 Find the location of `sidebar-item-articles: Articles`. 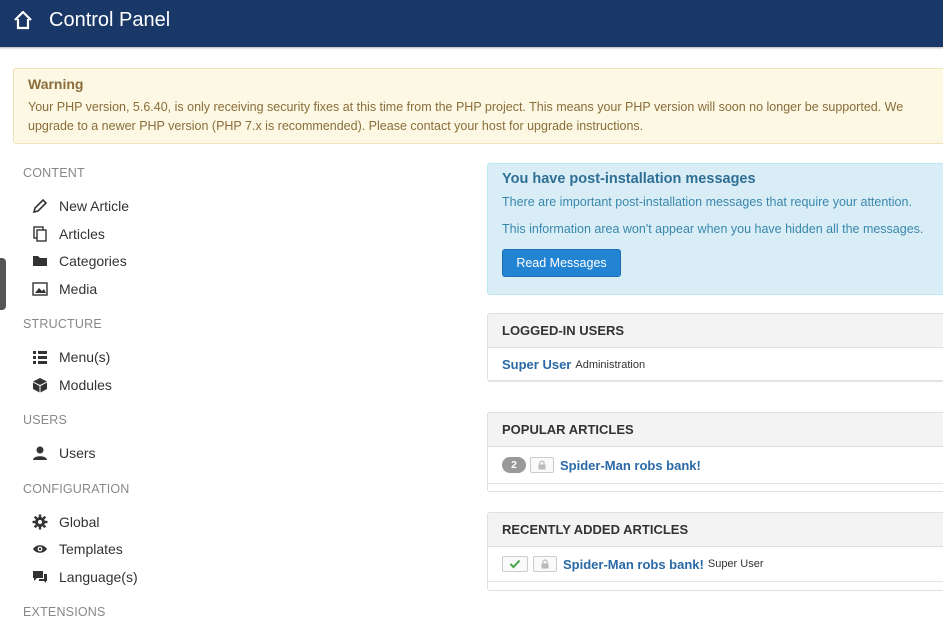

sidebar-item-articles: Articles is located at coordinates (68, 234).